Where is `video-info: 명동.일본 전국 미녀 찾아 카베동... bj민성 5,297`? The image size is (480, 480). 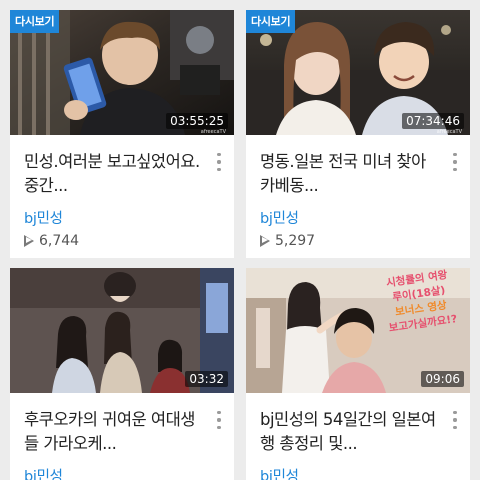 video-info: 명동.일본 전국 미녀 찾아 카베동... bj민성 5,297 is located at coordinates (358, 192).